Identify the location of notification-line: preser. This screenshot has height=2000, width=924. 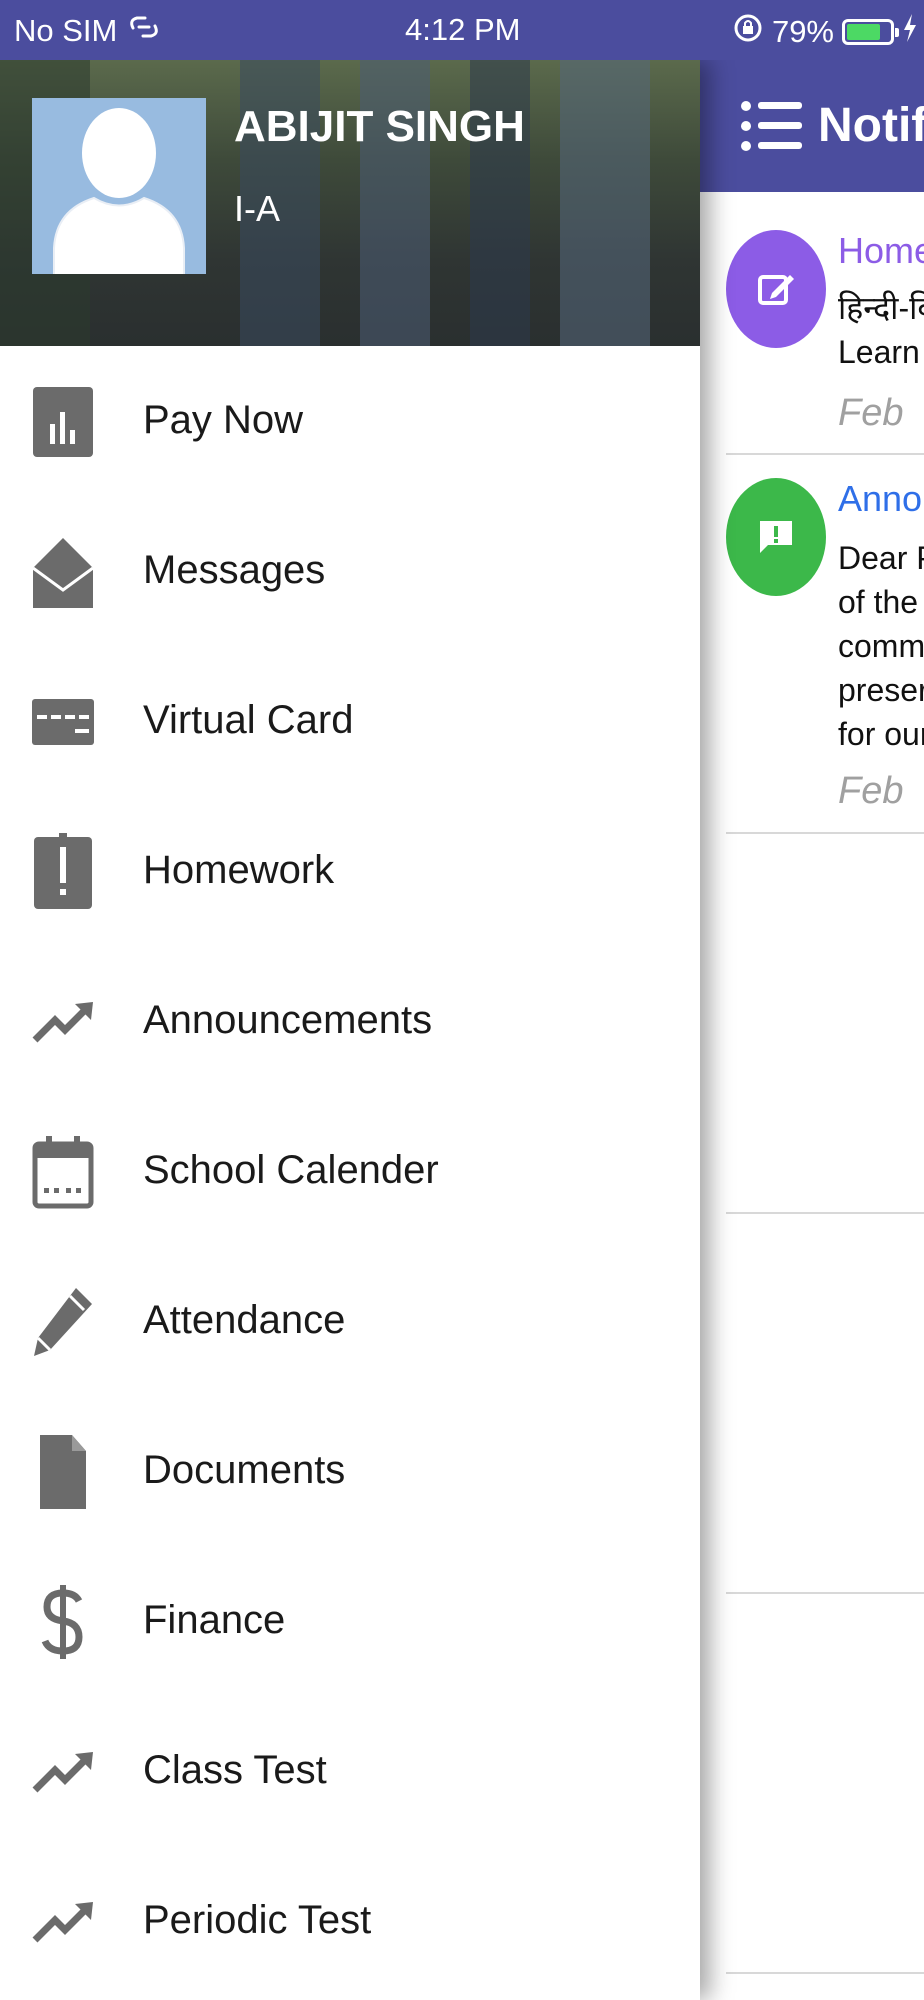
(881, 690).